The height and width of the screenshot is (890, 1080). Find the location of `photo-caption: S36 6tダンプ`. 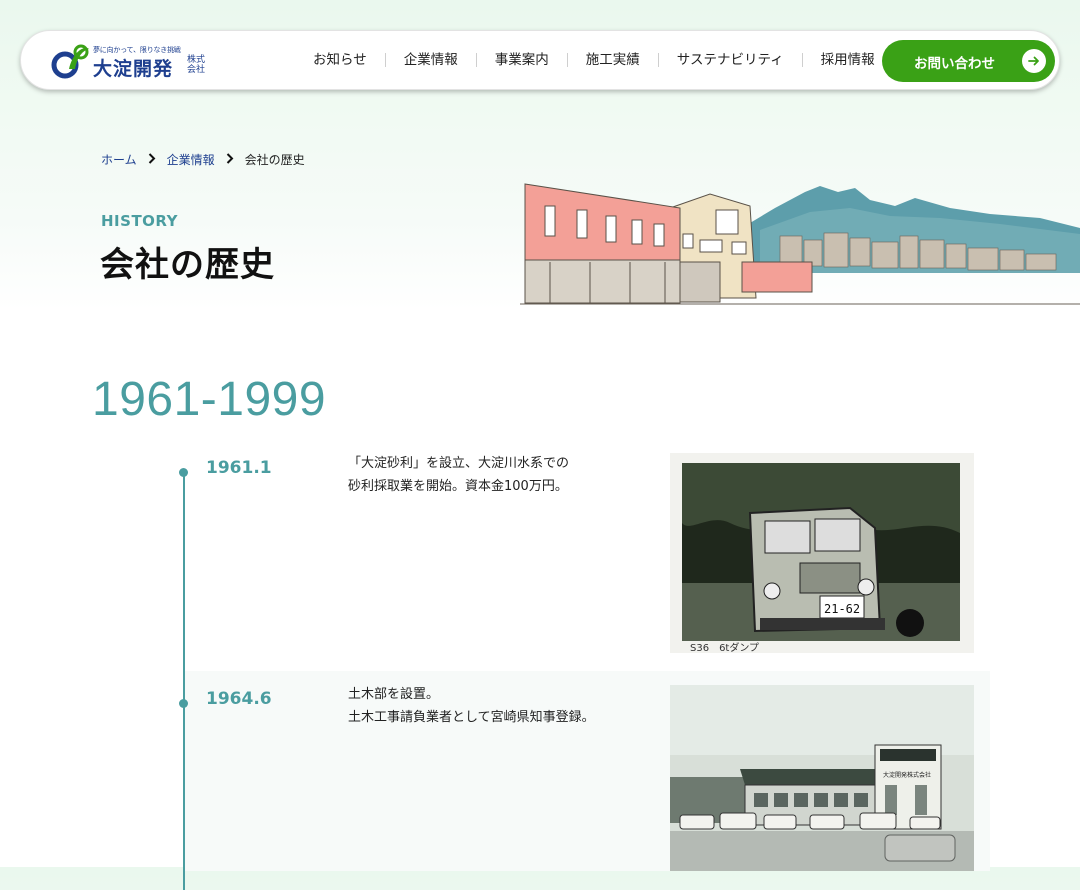

photo-caption: S36 6tダンプ is located at coordinates (724, 647).